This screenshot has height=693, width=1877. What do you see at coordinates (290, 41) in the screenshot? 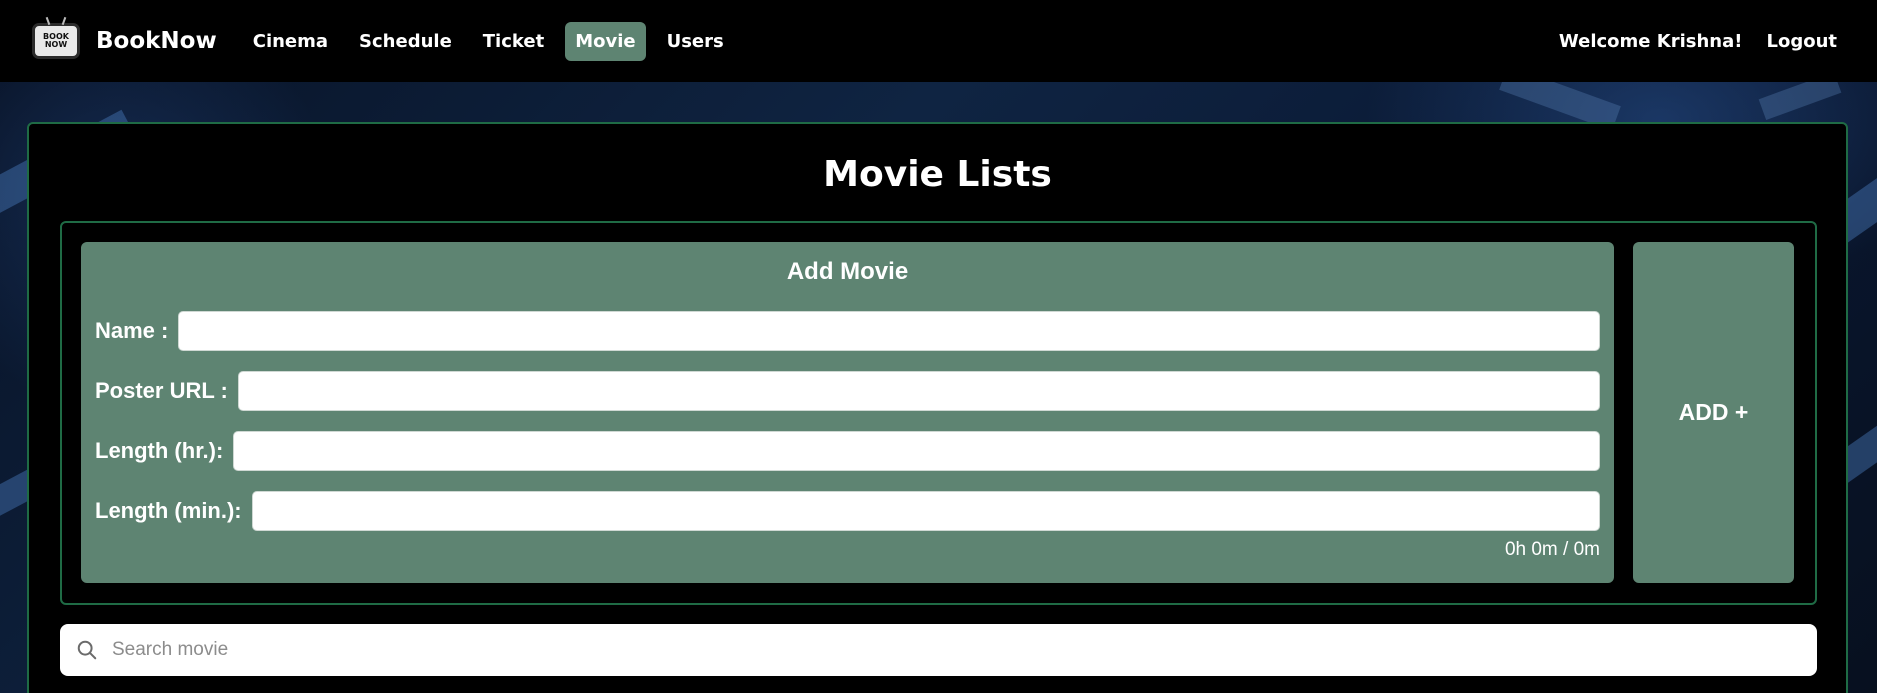
I see `nav-item-cinema: Cinema` at bounding box center [290, 41].